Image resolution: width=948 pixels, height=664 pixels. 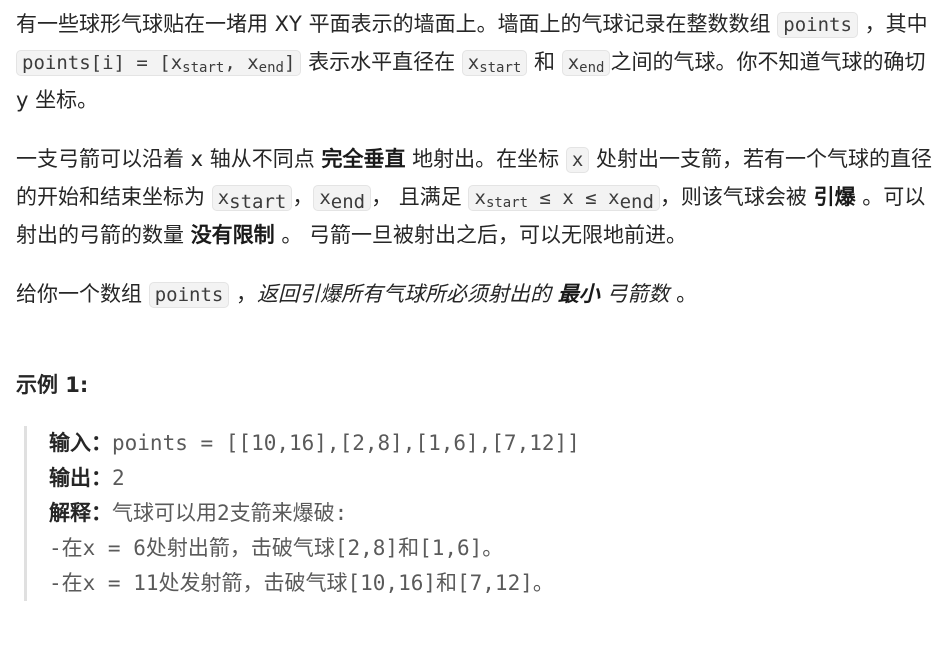 What do you see at coordinates (485, 159) in the screenshot?
I see `text: 地射出。在坐标` at bounding box center [485, 159].